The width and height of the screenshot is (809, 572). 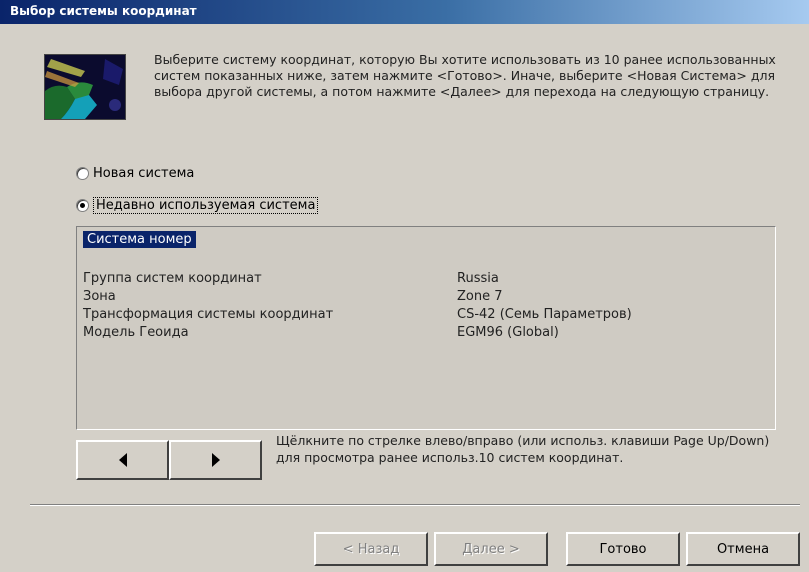 I want to click on title-bar: Выбор системы координат, so click(x=404, y=12).